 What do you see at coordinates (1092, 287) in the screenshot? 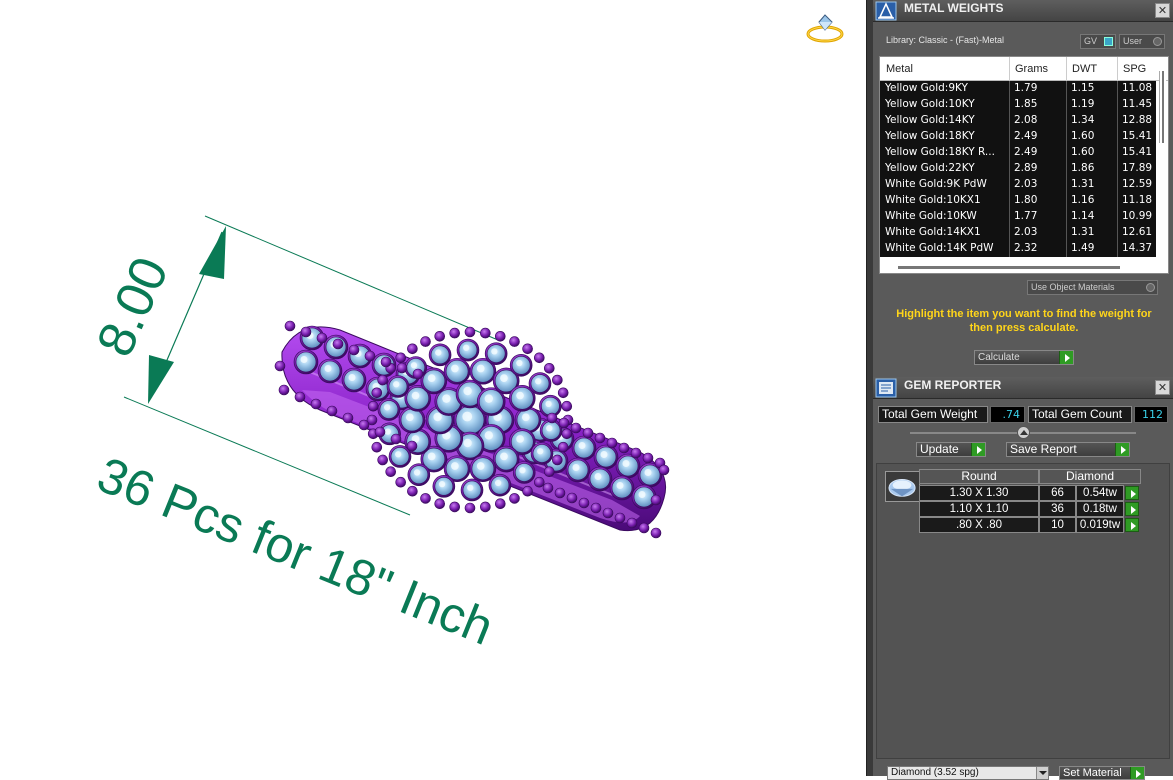
I see `use-object-materials-toggle: Use Object Materials` at bounding box center [1092, 287].